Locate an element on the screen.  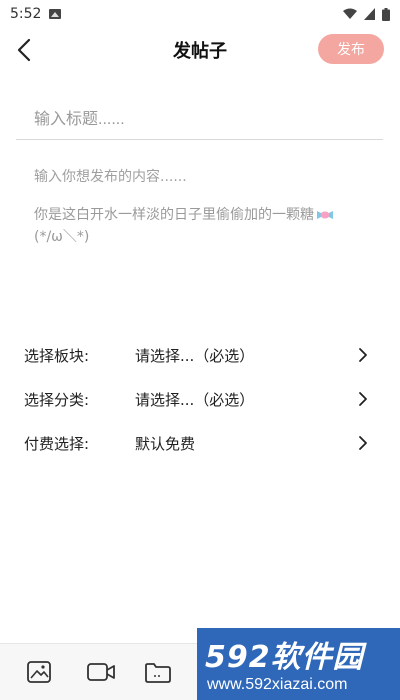
option-row-category: 选择分类: 请选择...（必选） is located at coordinates (200, 399).